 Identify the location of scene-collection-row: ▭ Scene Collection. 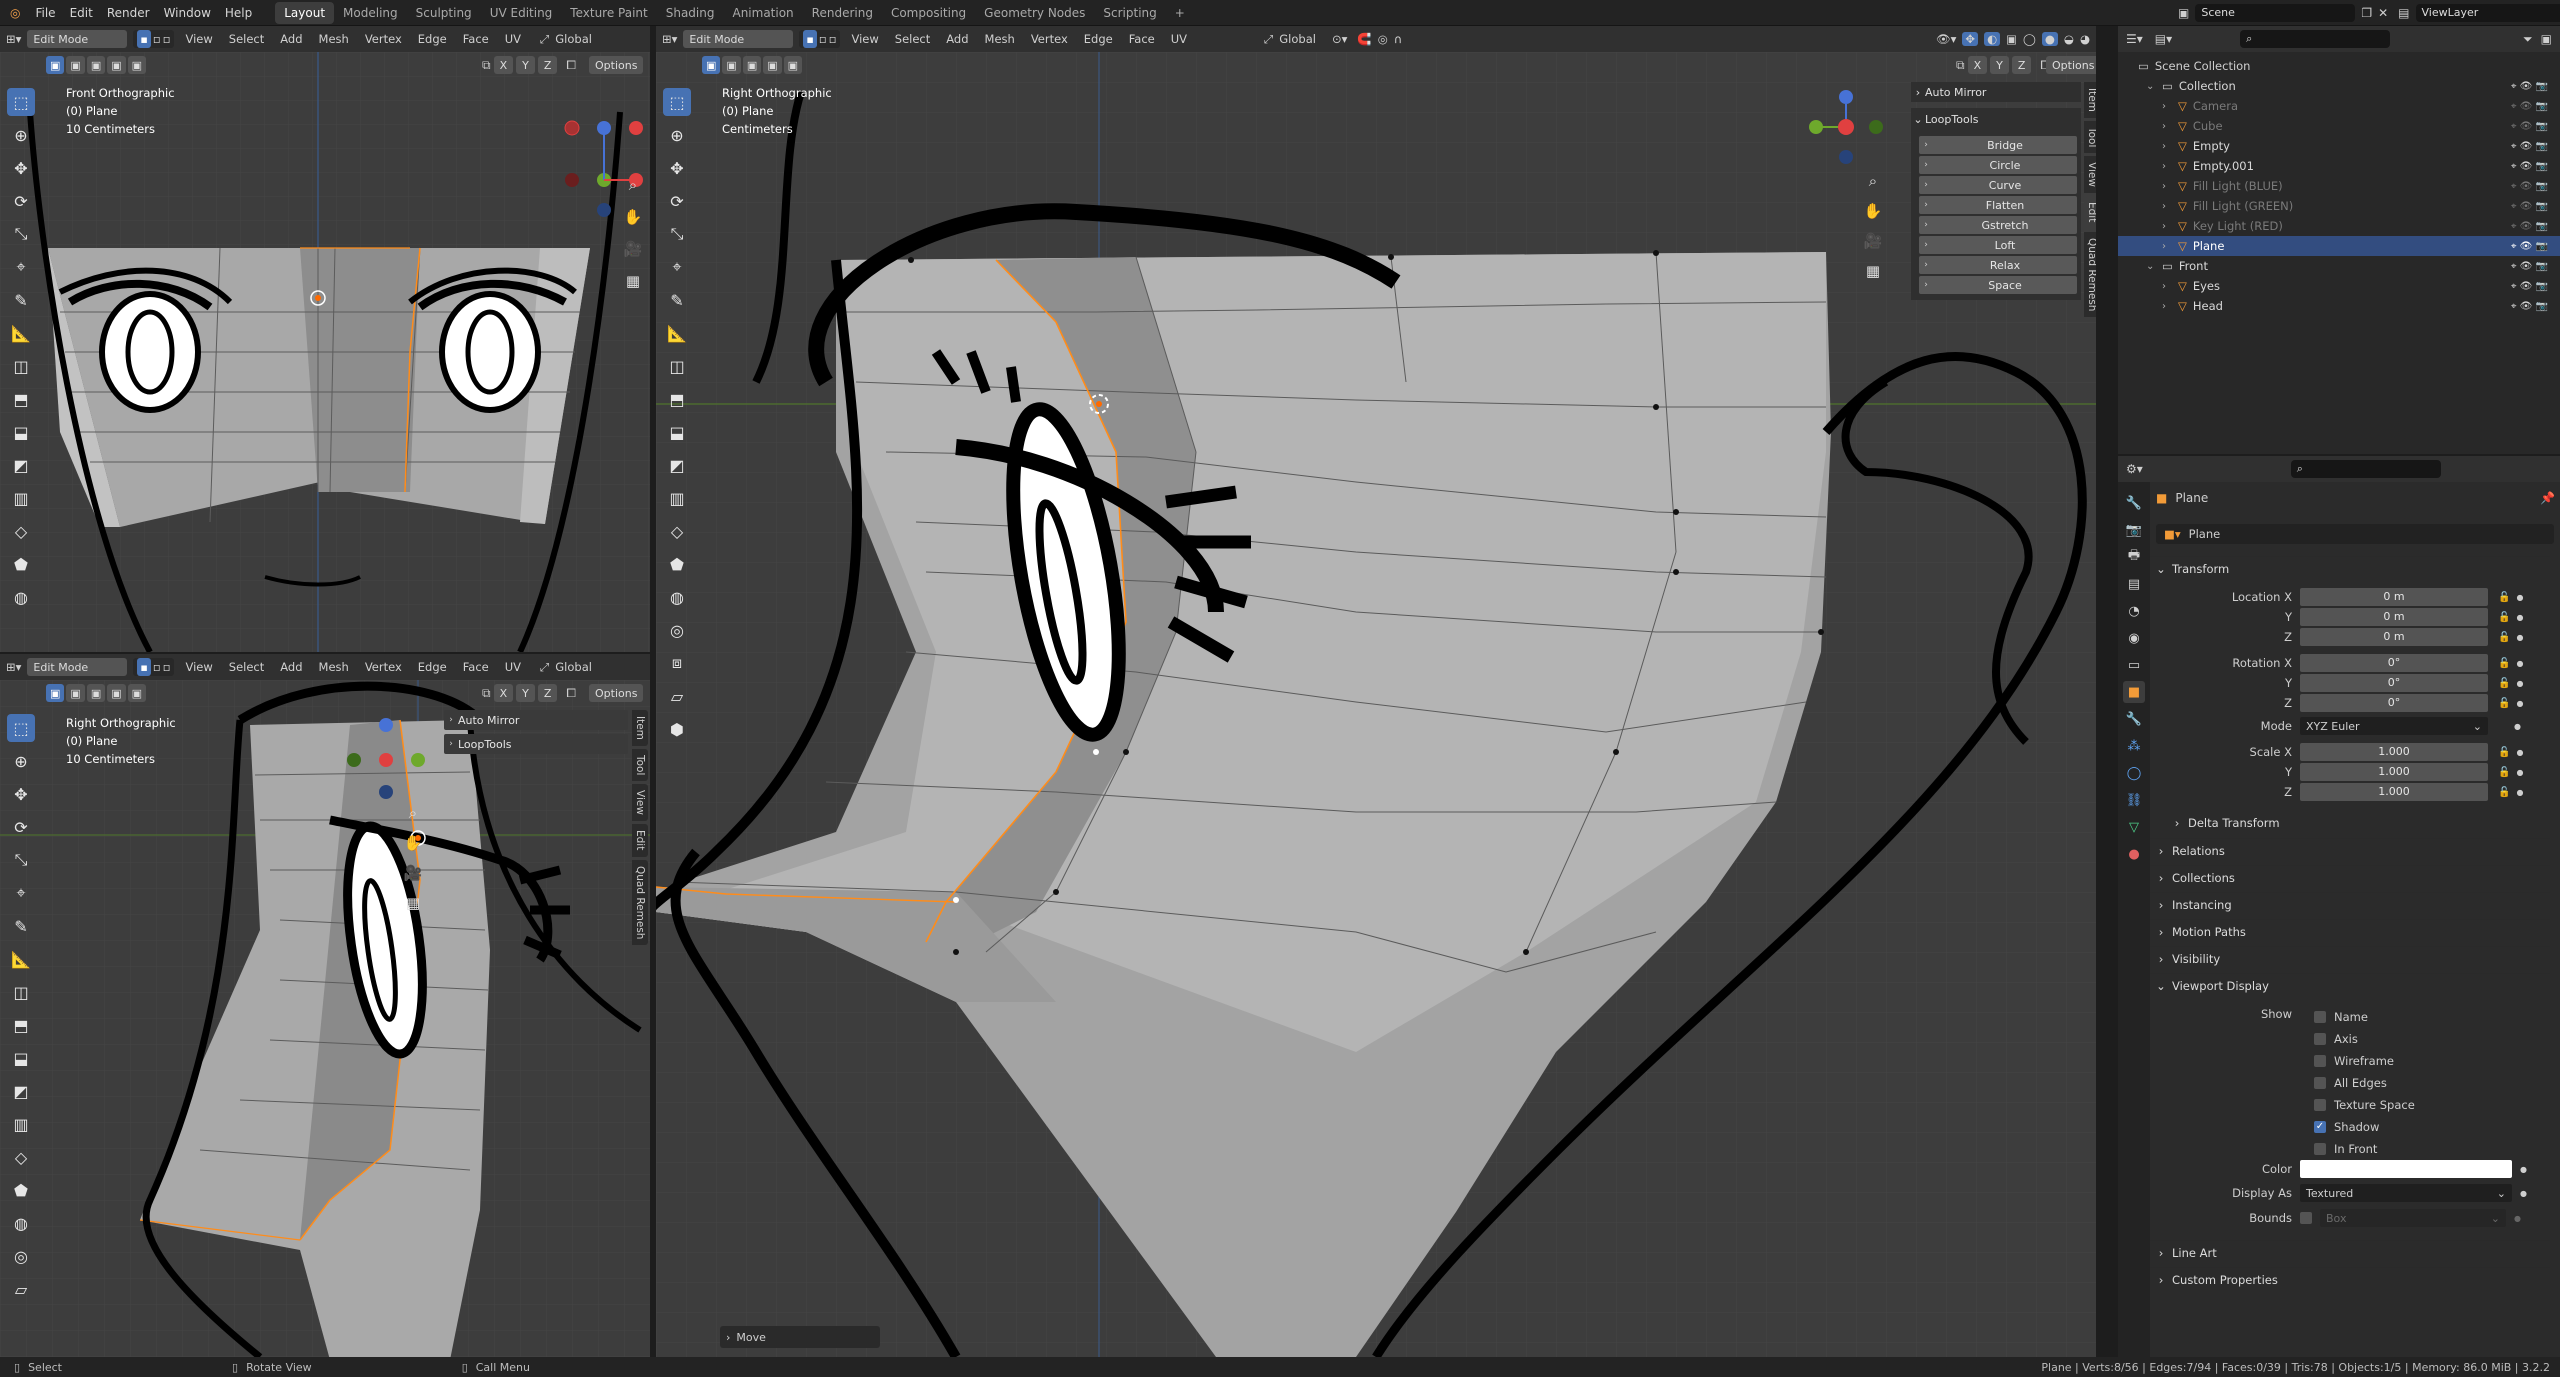
(2339, 66).